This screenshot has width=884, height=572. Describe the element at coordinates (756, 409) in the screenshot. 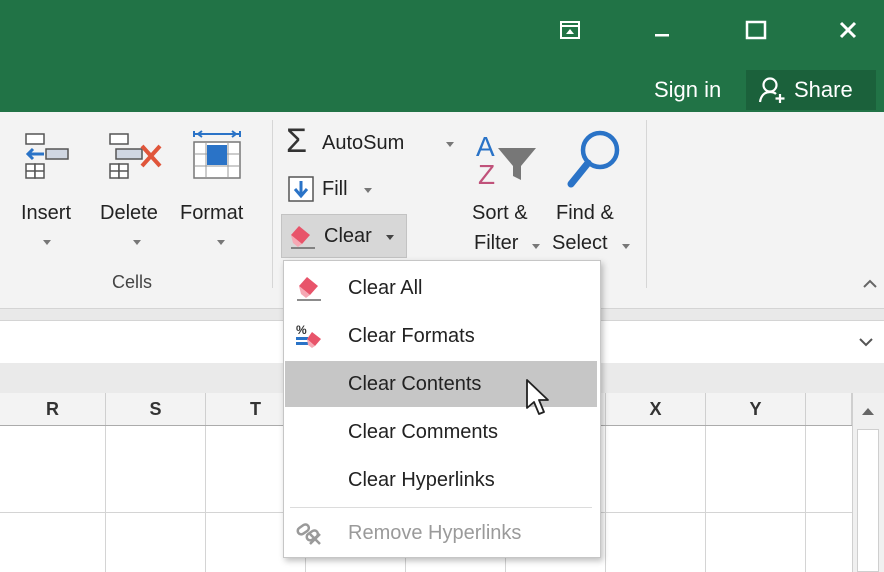

I see `column-header-y: Y` at that location.